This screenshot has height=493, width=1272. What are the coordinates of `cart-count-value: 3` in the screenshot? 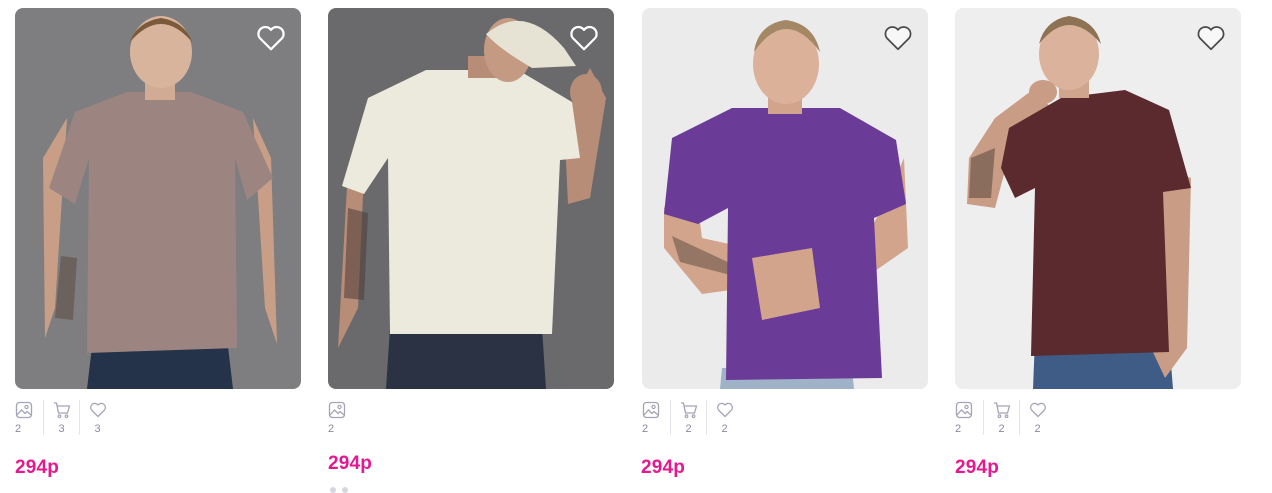 It's located at (61, 429).